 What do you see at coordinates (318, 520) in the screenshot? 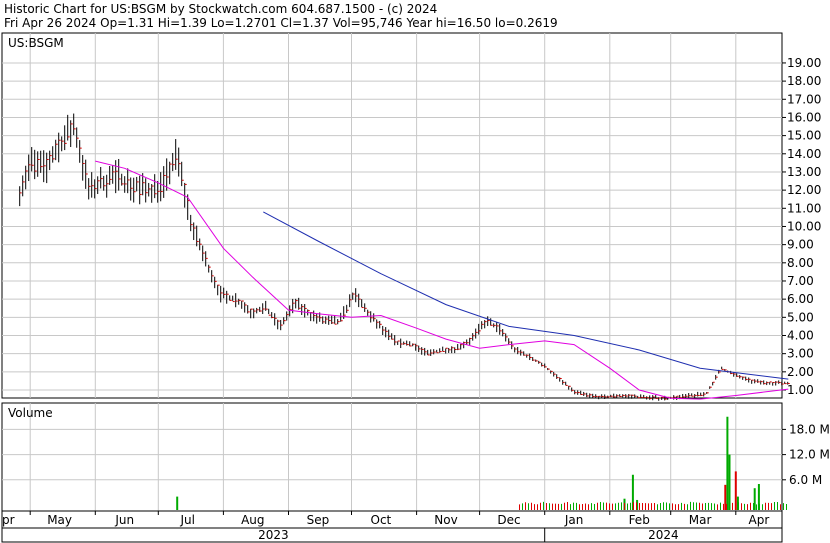
I see `month-label: Sep` at bounding box center [318, 520].